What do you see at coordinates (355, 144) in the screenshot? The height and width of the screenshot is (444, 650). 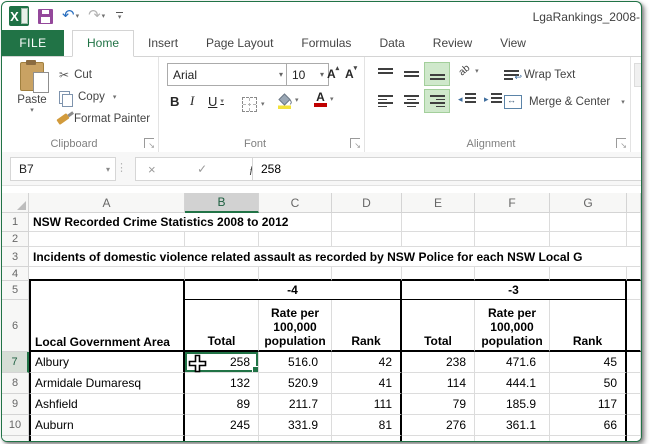 I see `font-dialog-launcher-icon: ↘` at bounding box center [355, 144].